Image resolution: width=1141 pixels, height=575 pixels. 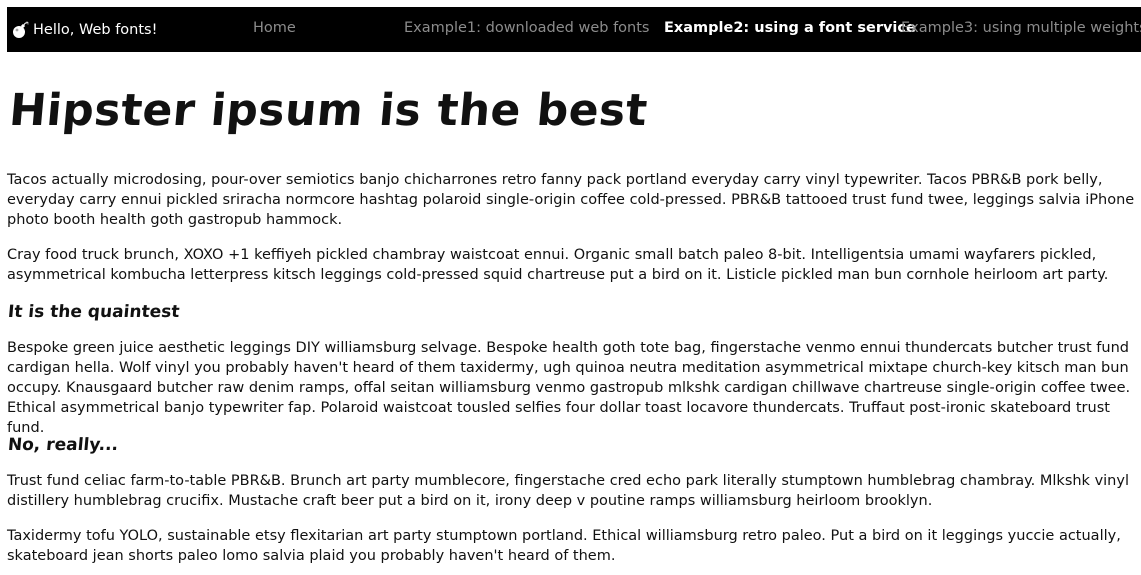 I want to click on brand-link: Hello, Web fonts!, so click(x=84, y=30).